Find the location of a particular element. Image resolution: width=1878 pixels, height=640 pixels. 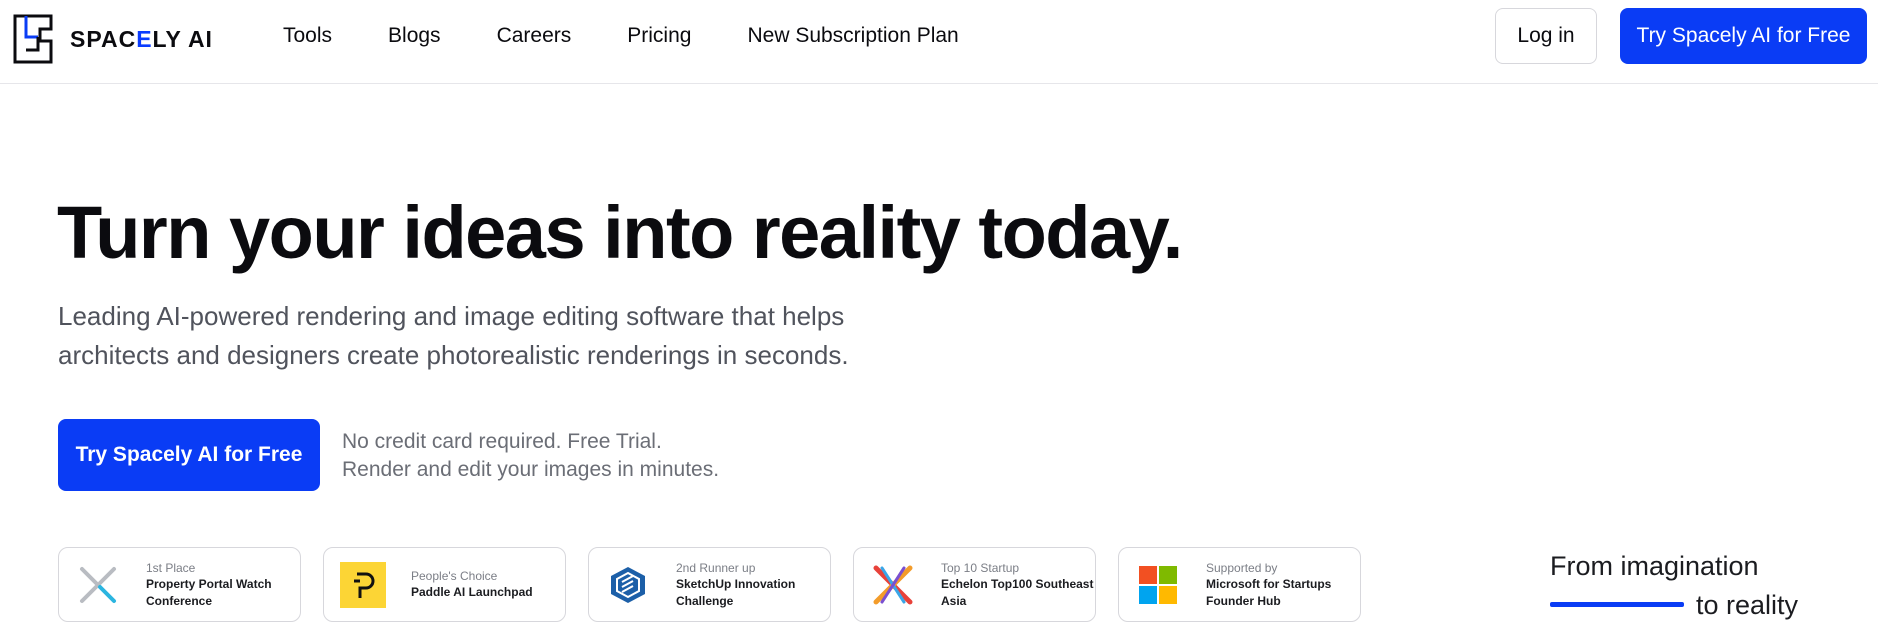

ppw-x-icon is located at coordinates (98, 585).